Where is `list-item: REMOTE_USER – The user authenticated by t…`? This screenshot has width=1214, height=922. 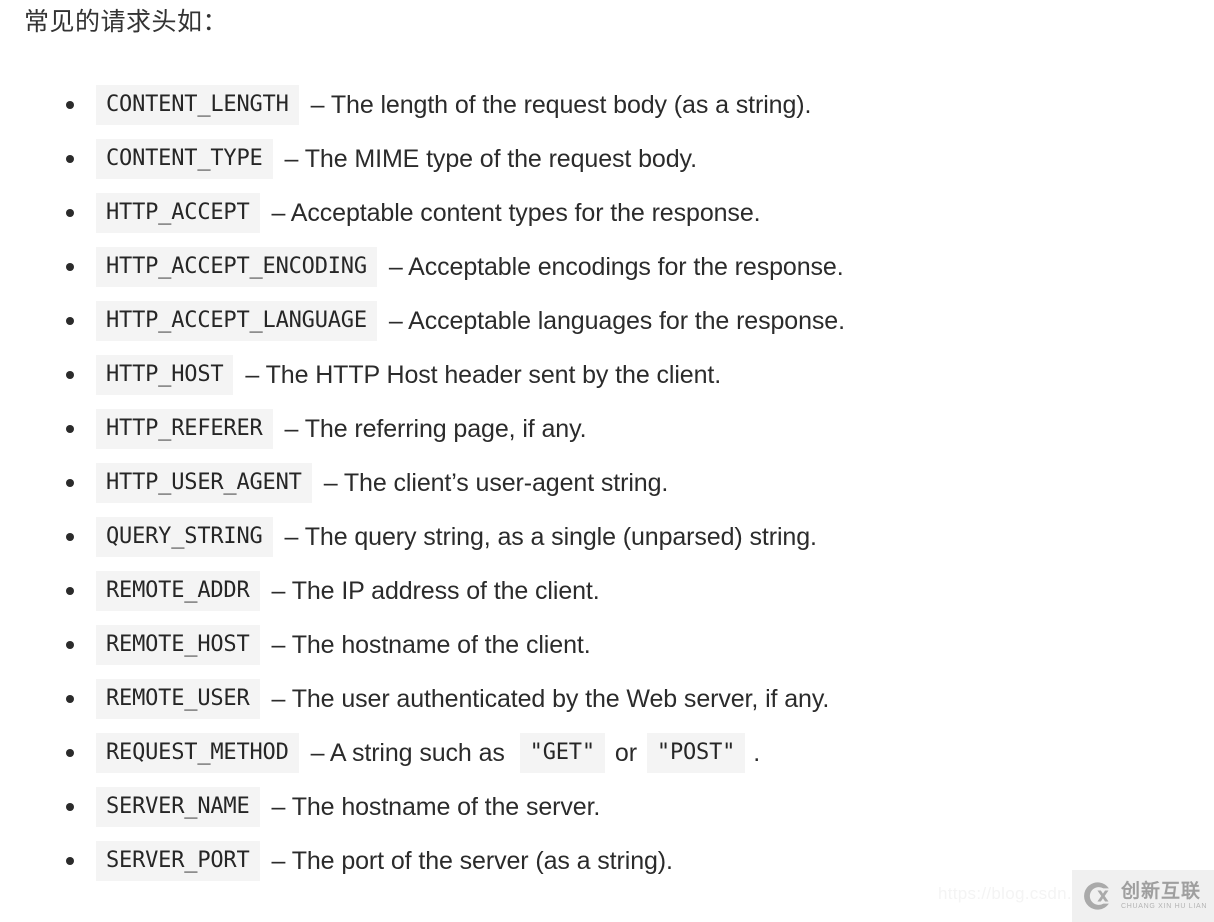 list-item: REMOTE_USER – The user authenticated by t… is located at coordinates (607, 699).